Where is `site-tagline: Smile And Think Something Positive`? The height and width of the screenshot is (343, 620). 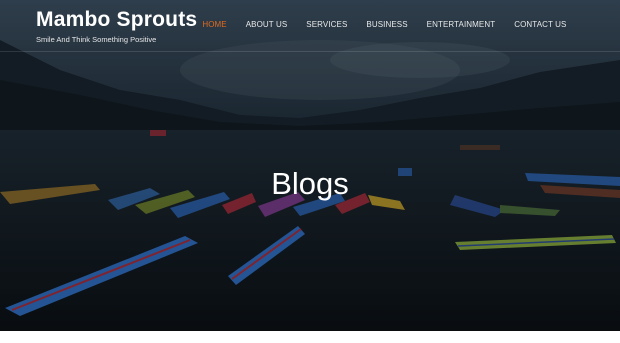
site-tagline: Smile And Think Something Positive is located at coordinates (96, 39).